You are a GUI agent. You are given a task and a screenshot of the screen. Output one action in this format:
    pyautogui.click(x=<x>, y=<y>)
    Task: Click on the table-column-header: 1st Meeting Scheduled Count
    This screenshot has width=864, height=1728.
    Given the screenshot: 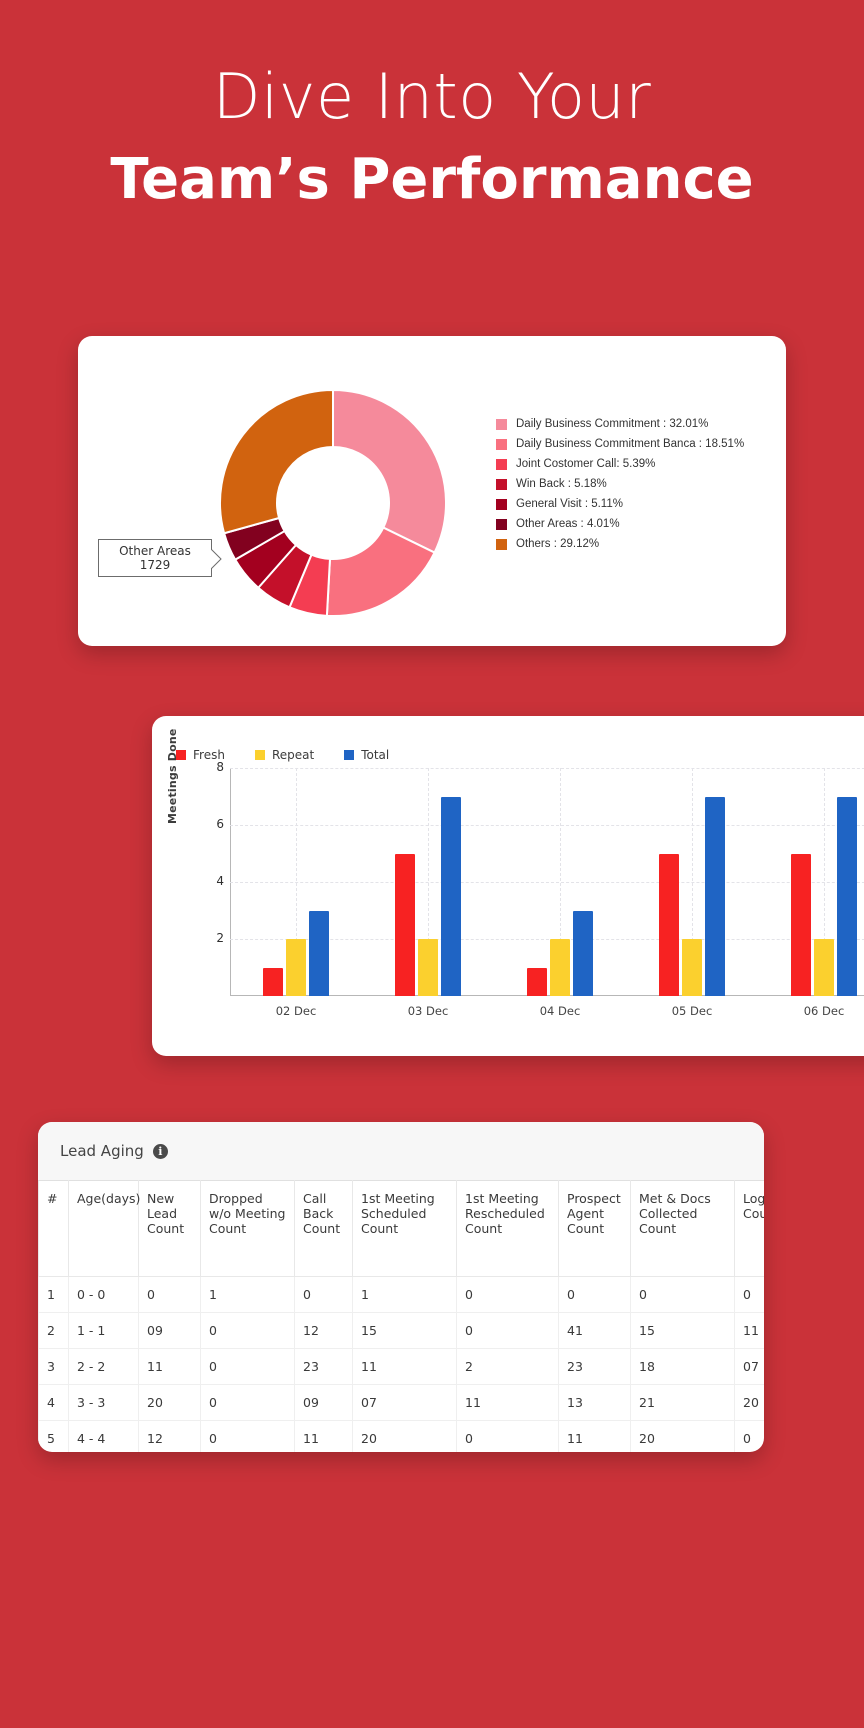 What is the action you would take?
    pyautogui.click(x=404, y=1228)
    